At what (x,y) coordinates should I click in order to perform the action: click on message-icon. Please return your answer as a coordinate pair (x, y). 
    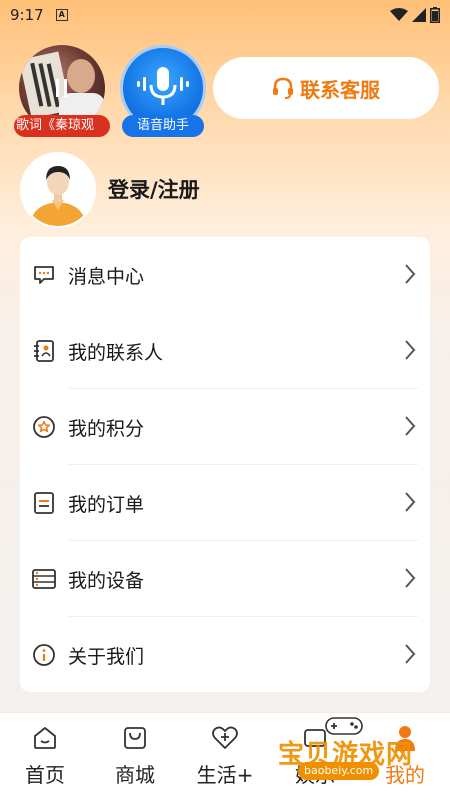
    Looking at the image, I should click on (44, 275).